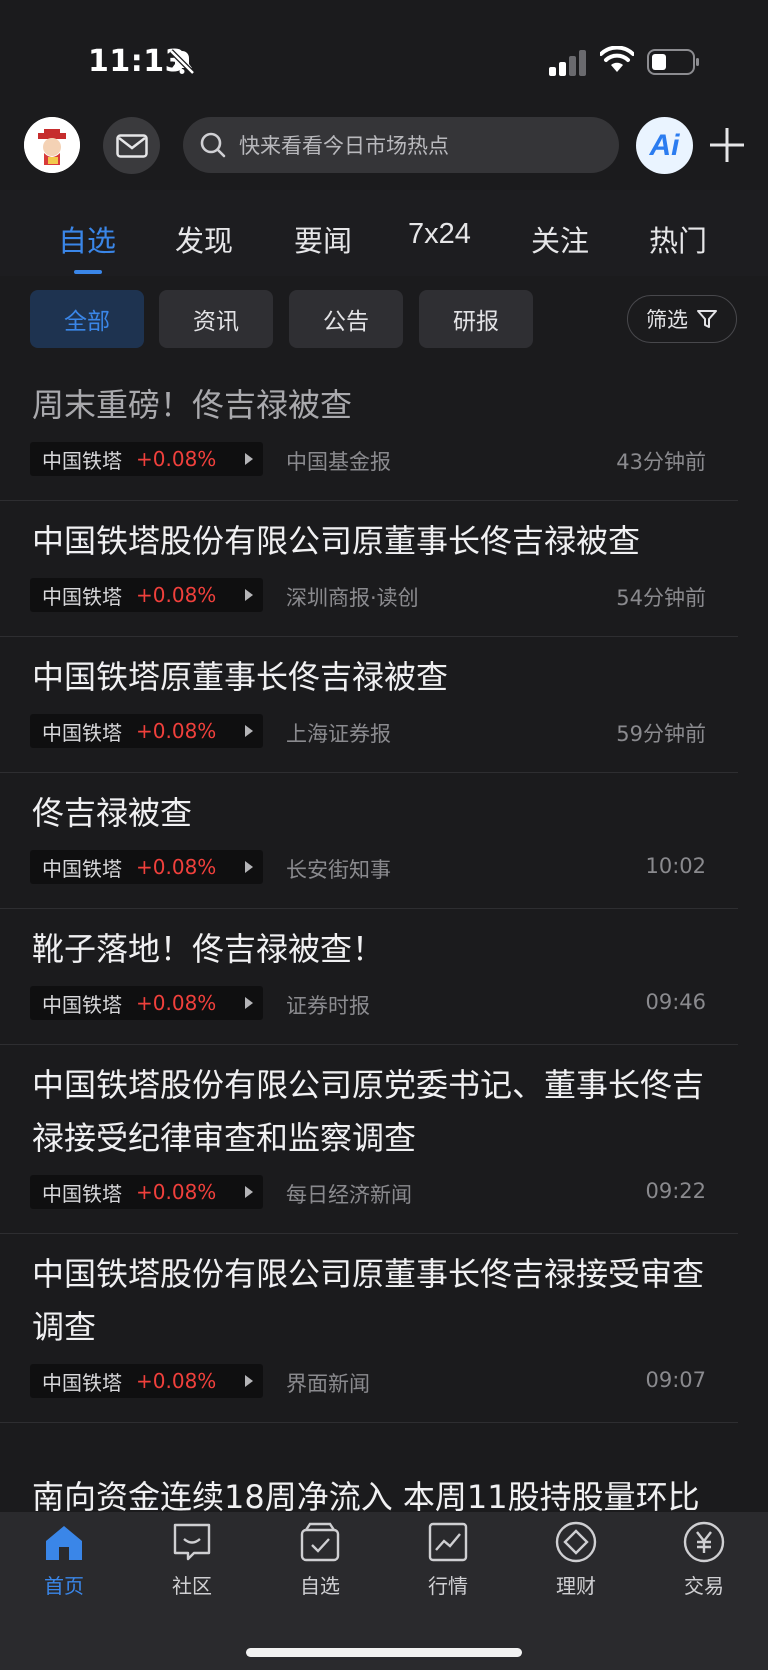 This screenshot has height=1670, width=768. Describe the element at coordinates (192, 1542) in the screenshot. I see `community-icon` at that location.